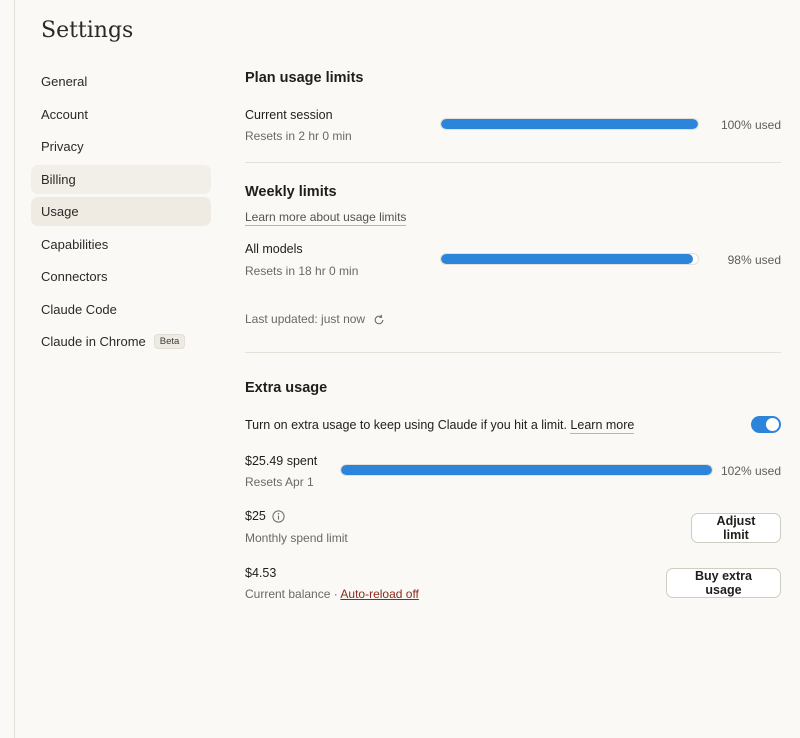 The width and height of the screenshot is (800, 738). I want to click on sidebar-item-capabilities: Capabilities, so click(121, 244).